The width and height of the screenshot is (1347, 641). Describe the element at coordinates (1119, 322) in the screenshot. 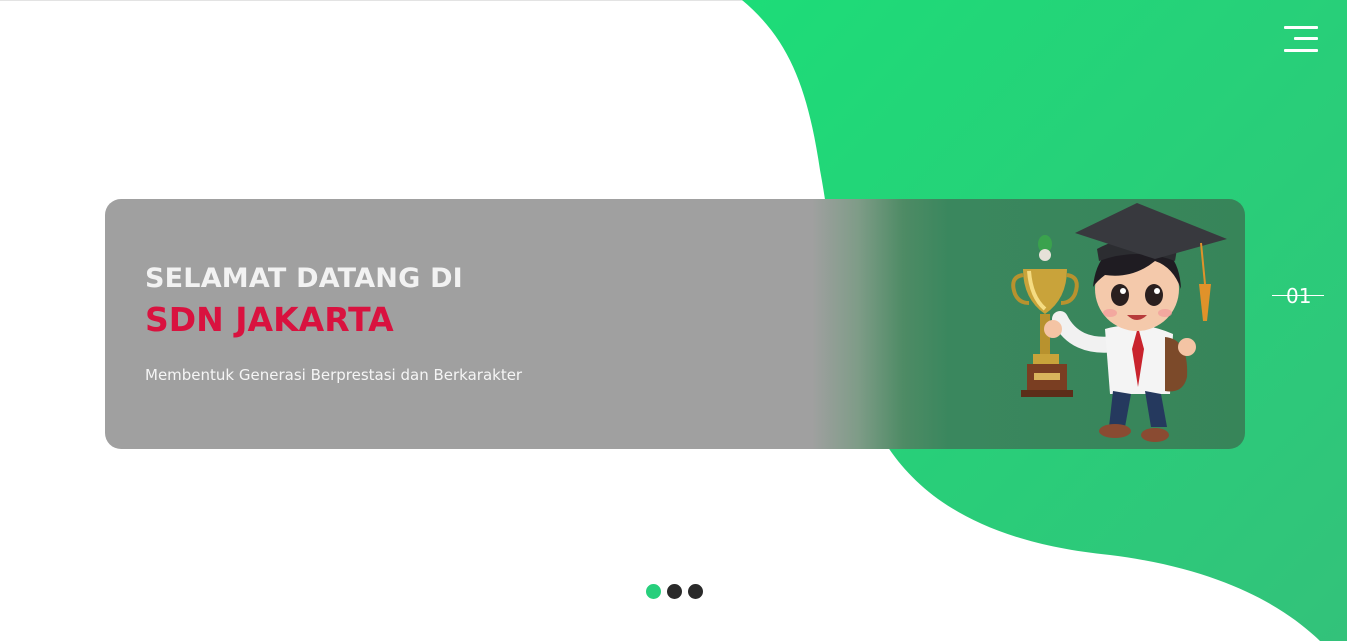

I see `student-trophy-illustration` at that location.